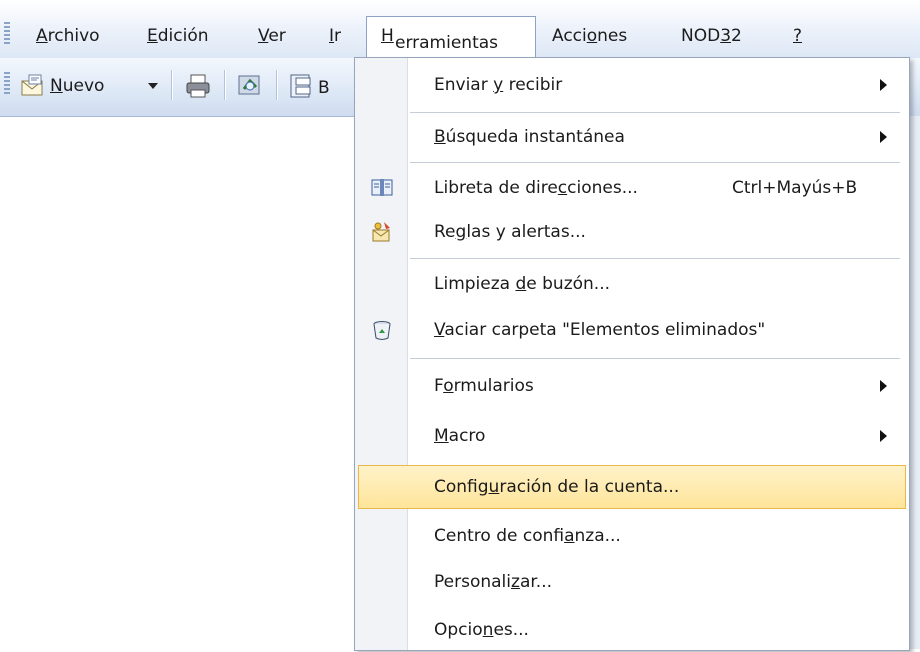  I want to click on menu-item-enviar-recibir: Enviar y recibir, so click(632, 85).